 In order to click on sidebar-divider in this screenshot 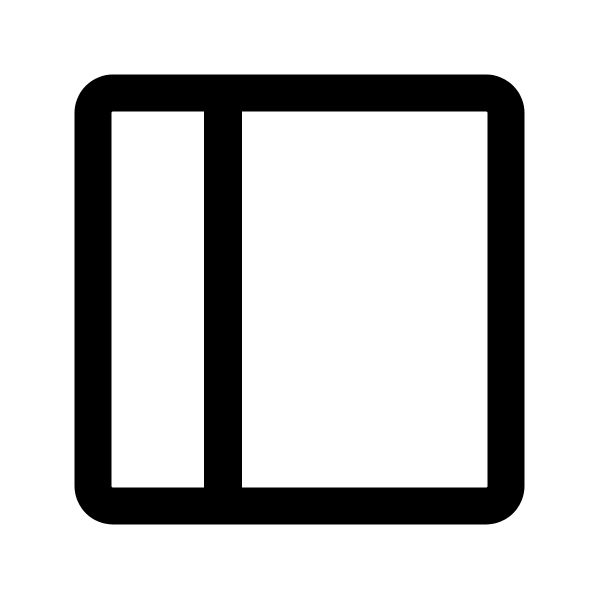, I will do `click(223, 299)`.